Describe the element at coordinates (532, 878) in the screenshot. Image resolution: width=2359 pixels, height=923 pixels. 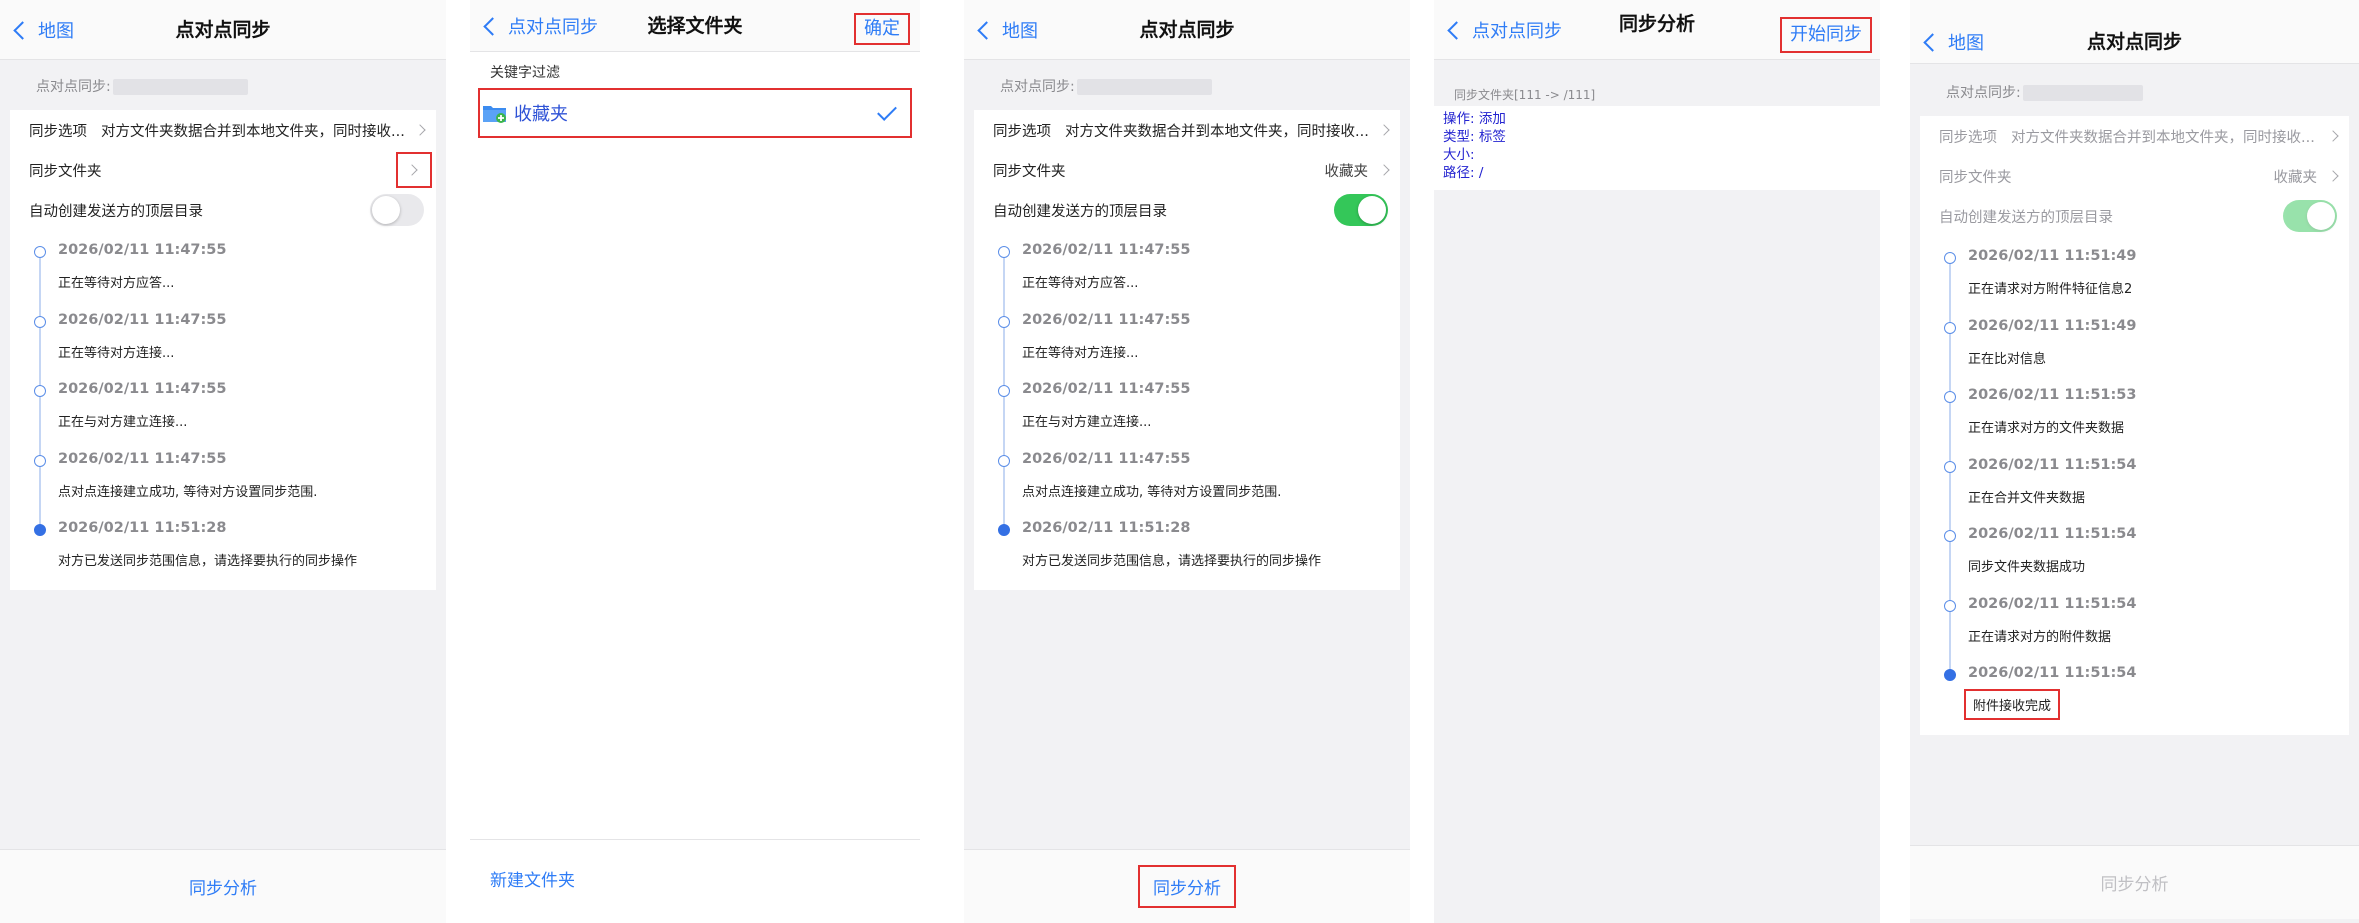
I see `new-folder-button: 新建文件夹` at that location.